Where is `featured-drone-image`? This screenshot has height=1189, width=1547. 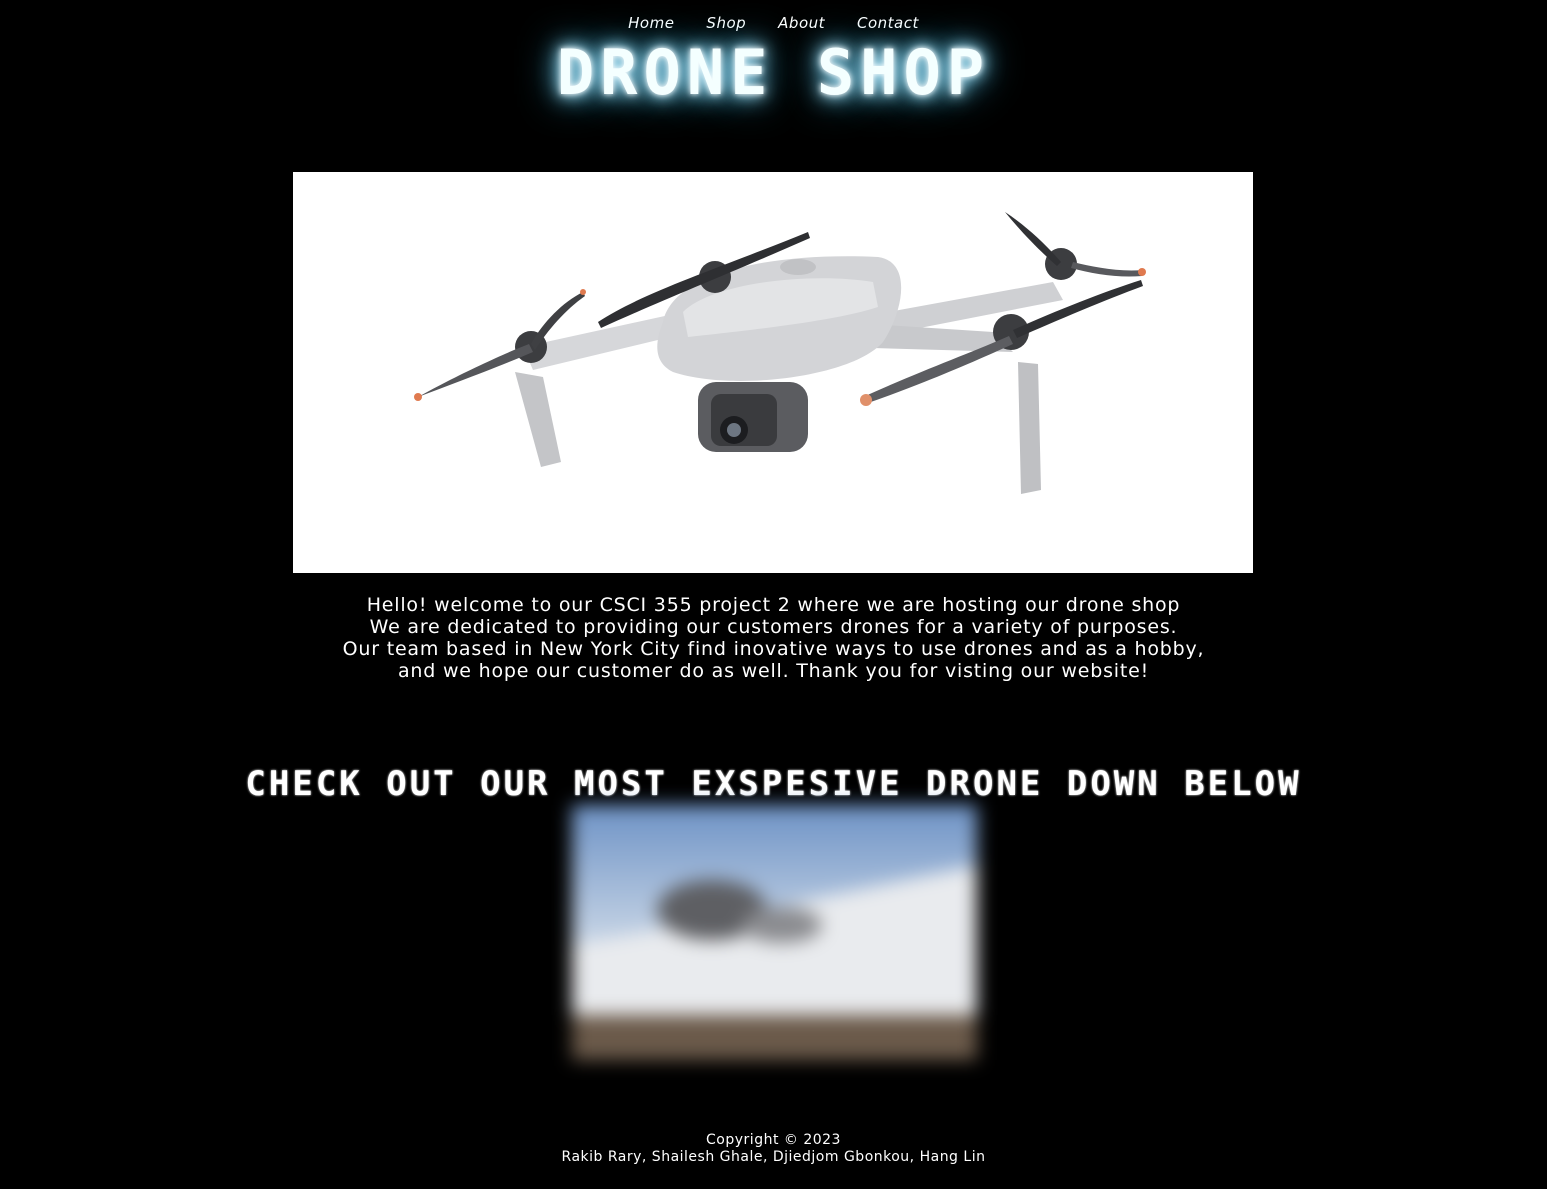 featured-drone-image is located at coordinates (774, 932).